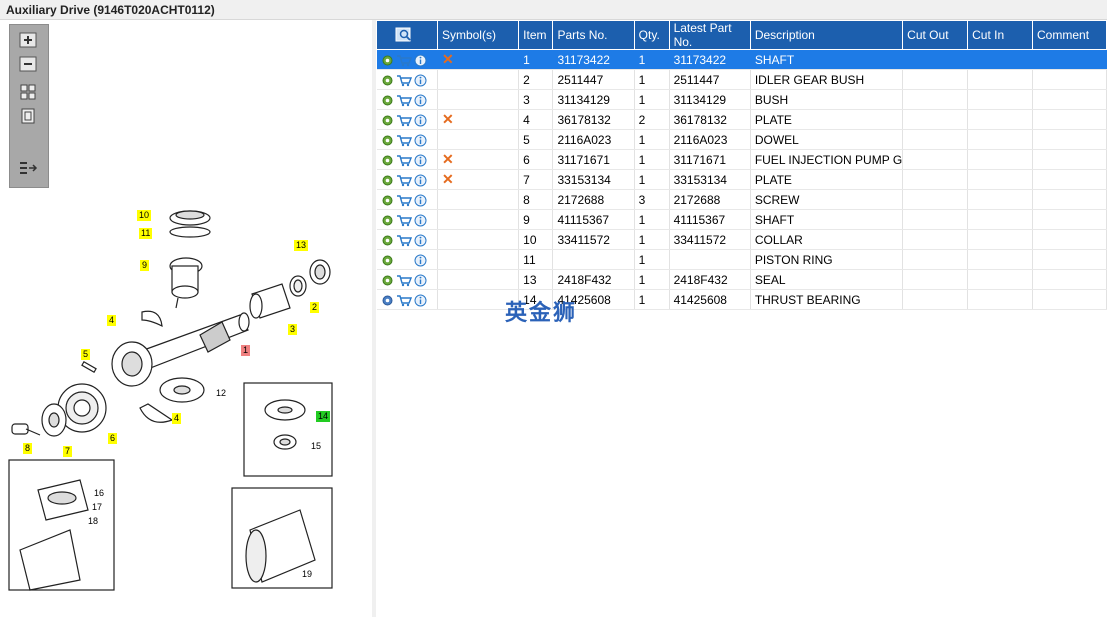  Describe the element at coordinates (741, 159) in the screenshot. I see `table-row: ✕ 6 31171671 1 31171671 FUEL INJECTION PUMP G` at that location.